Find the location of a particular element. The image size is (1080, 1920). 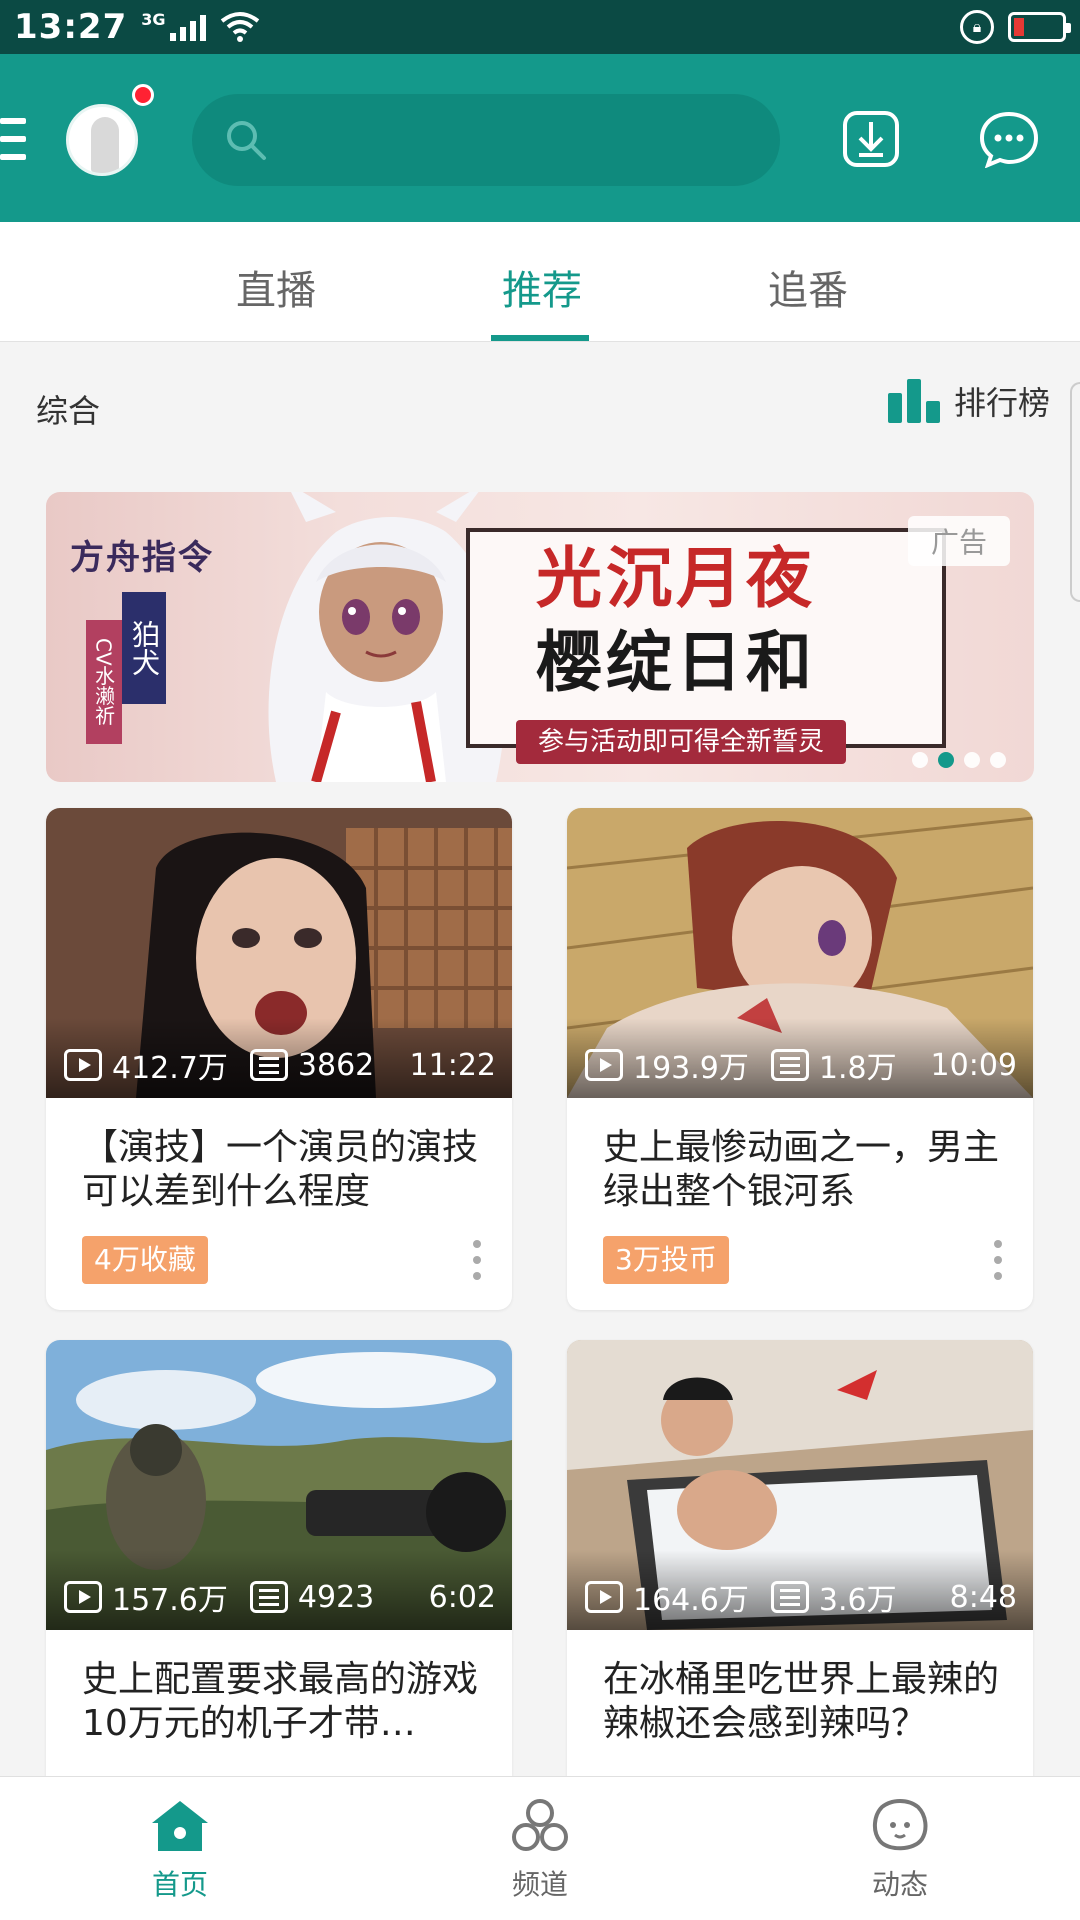

tab-indicator is located at coordinates (540, 338).